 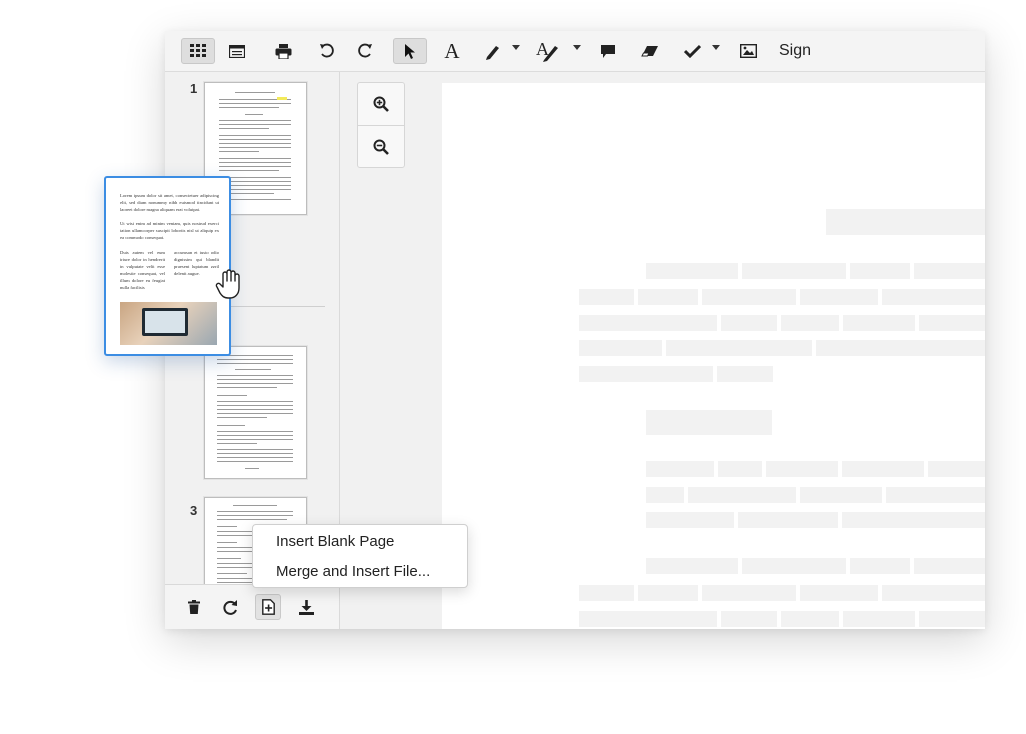 I want to click on outline-view-button, so click(x=237, y=51).